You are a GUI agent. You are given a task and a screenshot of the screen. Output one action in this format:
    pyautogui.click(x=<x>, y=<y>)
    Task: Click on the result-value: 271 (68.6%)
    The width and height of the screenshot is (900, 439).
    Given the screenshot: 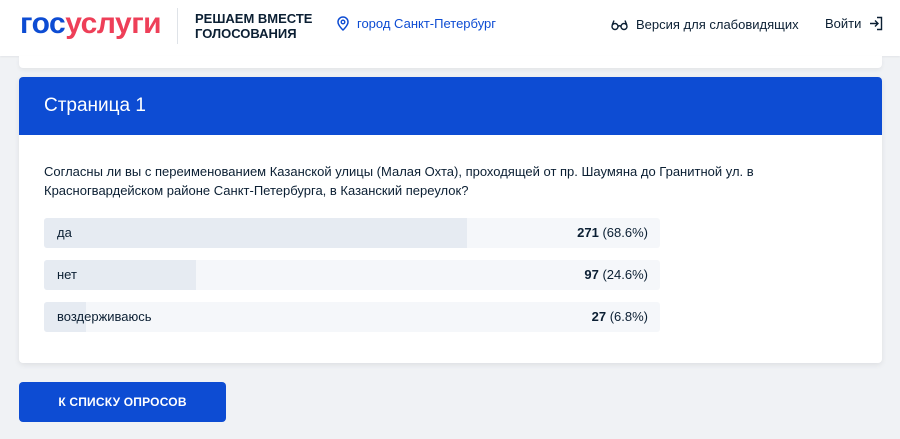 What is the action you would take?
    pyautogui.click(x=612, y=233)
    